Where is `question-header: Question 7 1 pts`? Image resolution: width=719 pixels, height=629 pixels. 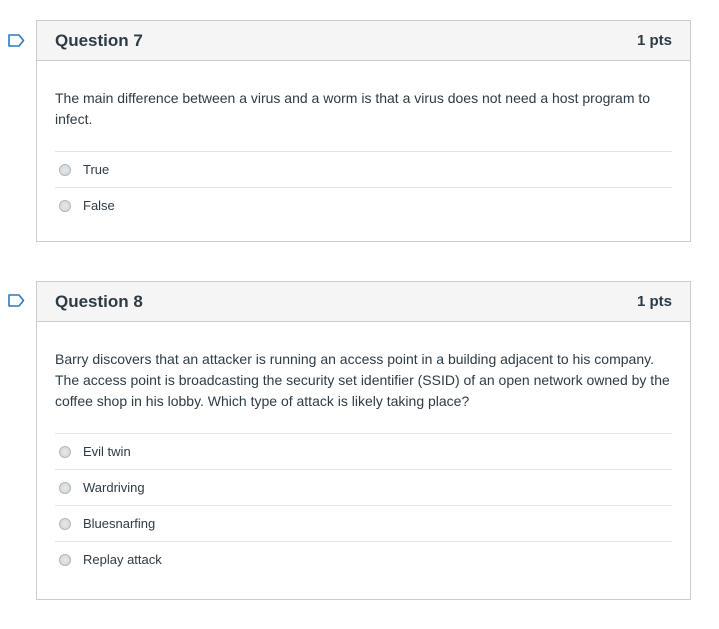 question-header: Question 7 1 pts is located at coordinates (363, 41).